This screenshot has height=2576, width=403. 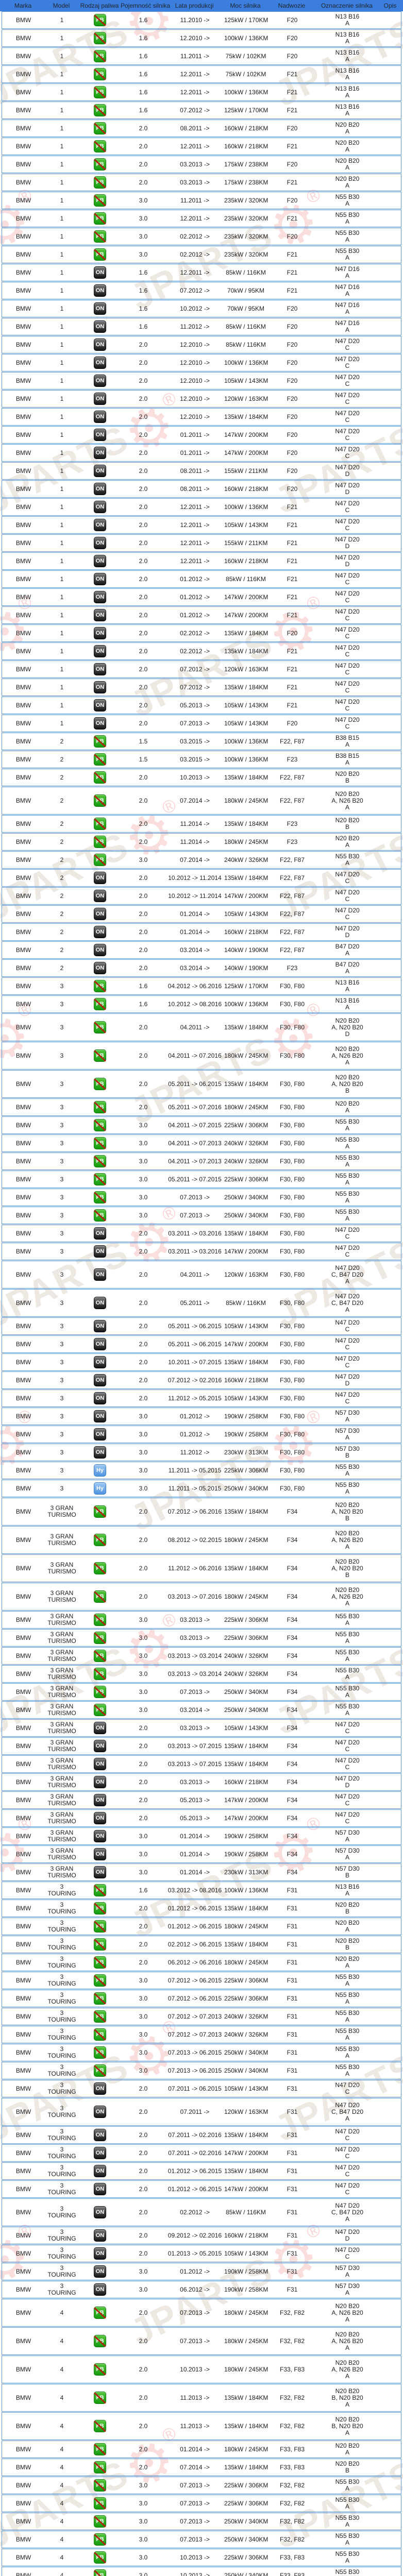 What do you see at coordinates (195, 1233) in the screenshot?
I see `cell-years: 03.2011 -> 03.2016` at bounding box center [195, 1233].